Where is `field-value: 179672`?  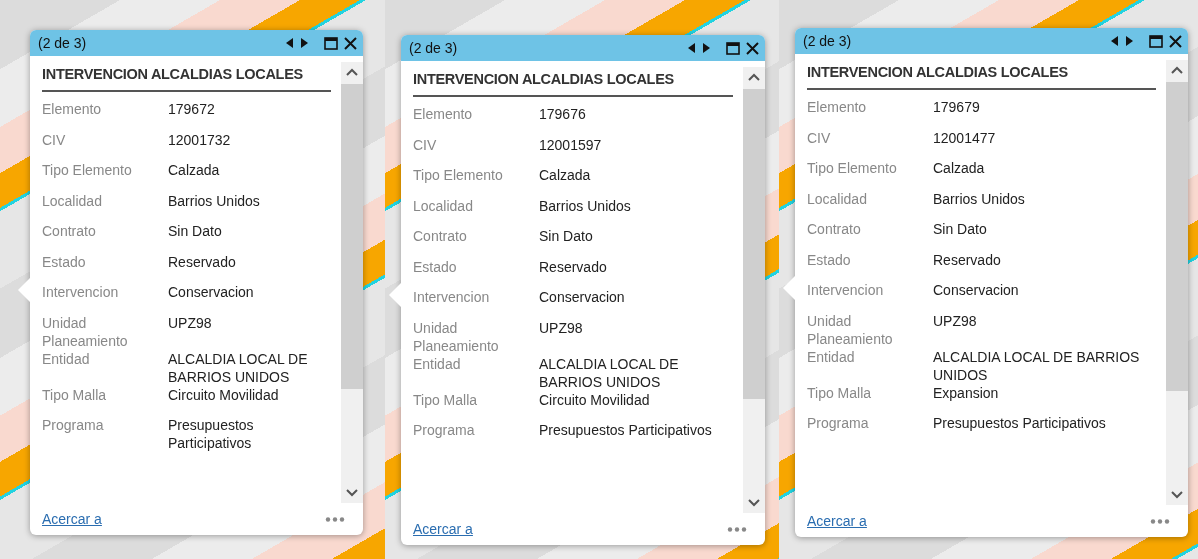
field-value: 179672 is located at coordinates (192, 109).